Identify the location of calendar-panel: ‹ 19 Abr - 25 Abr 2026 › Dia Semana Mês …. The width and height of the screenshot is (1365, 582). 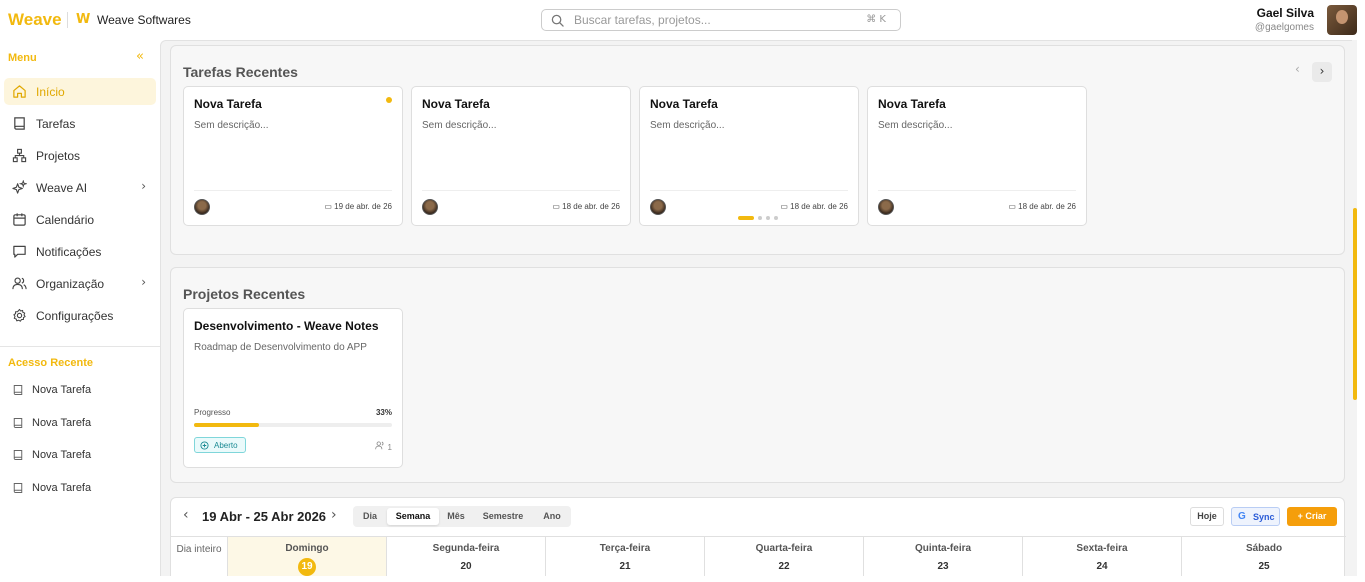
(758, 536).